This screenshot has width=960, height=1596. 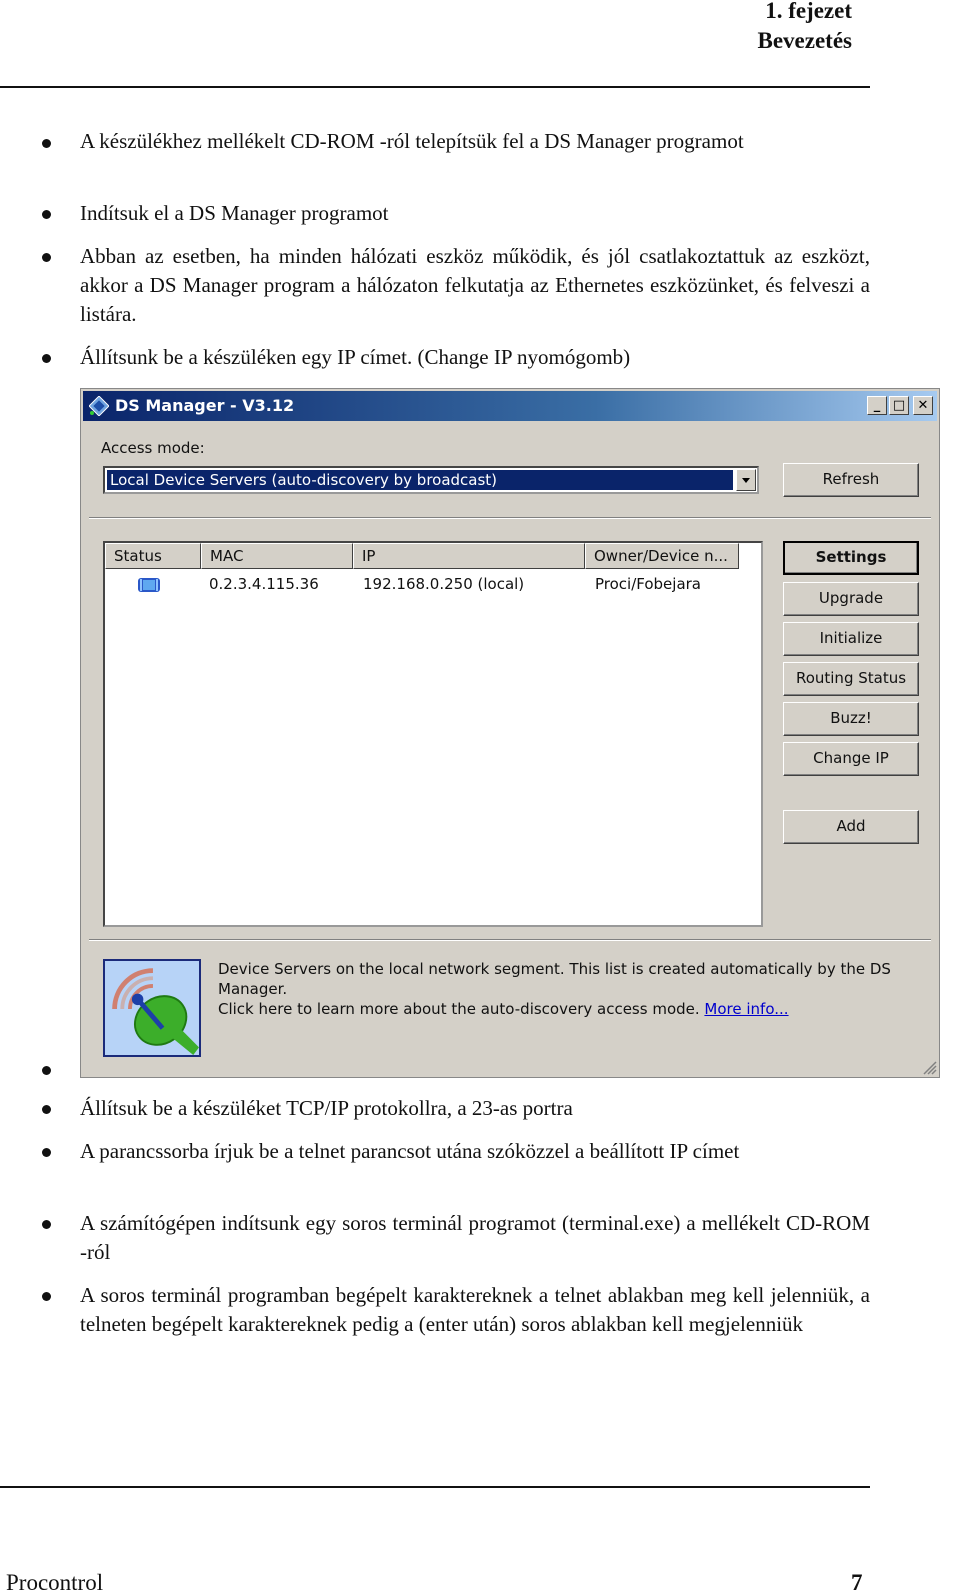 I want to click on chevron-down-icon, so click(x=746, y=480).